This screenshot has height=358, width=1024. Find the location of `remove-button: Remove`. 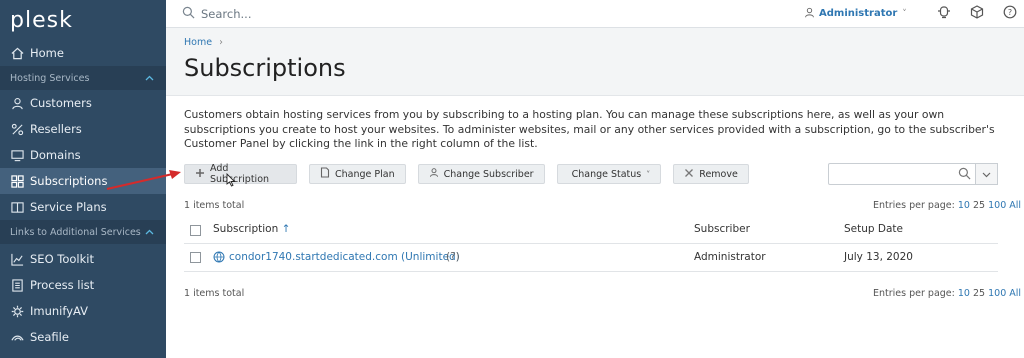

remove-button: Remove is located at coordinates (711, 174).